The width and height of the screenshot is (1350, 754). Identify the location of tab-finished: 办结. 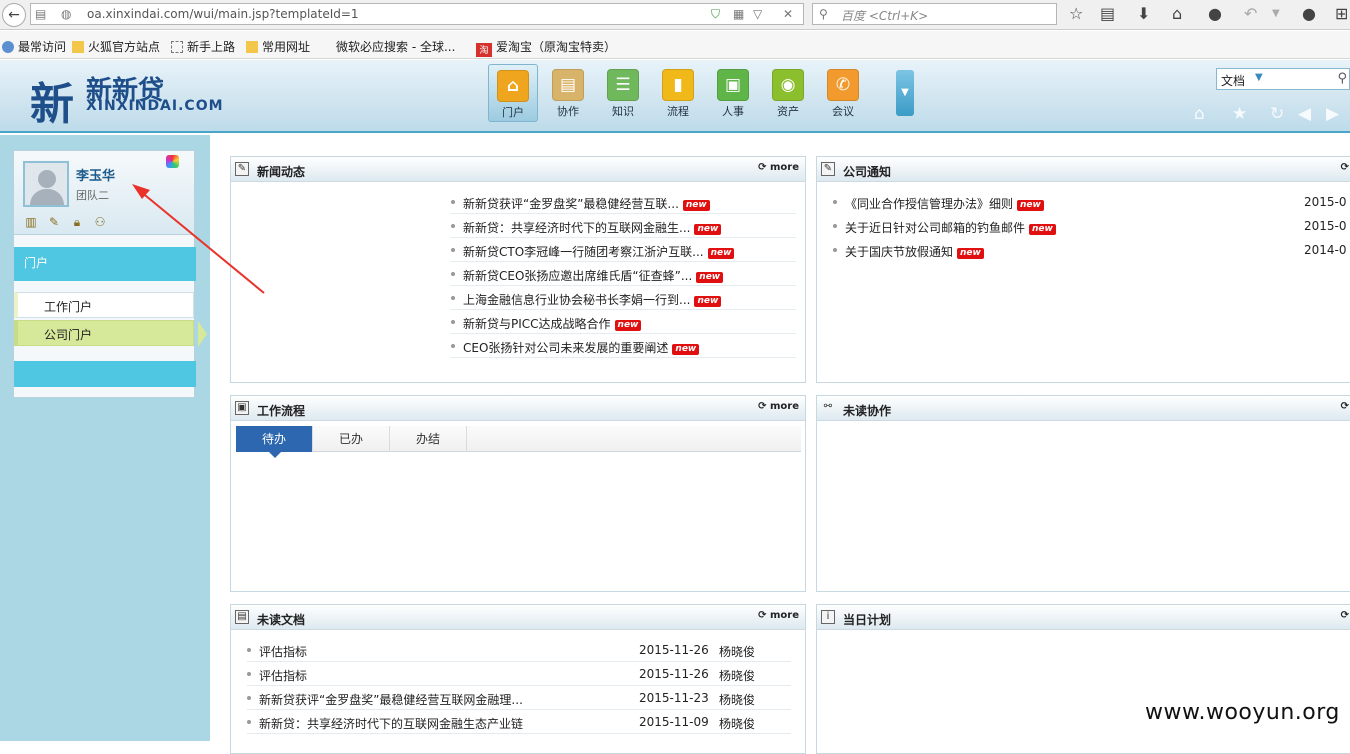
(428, 439).